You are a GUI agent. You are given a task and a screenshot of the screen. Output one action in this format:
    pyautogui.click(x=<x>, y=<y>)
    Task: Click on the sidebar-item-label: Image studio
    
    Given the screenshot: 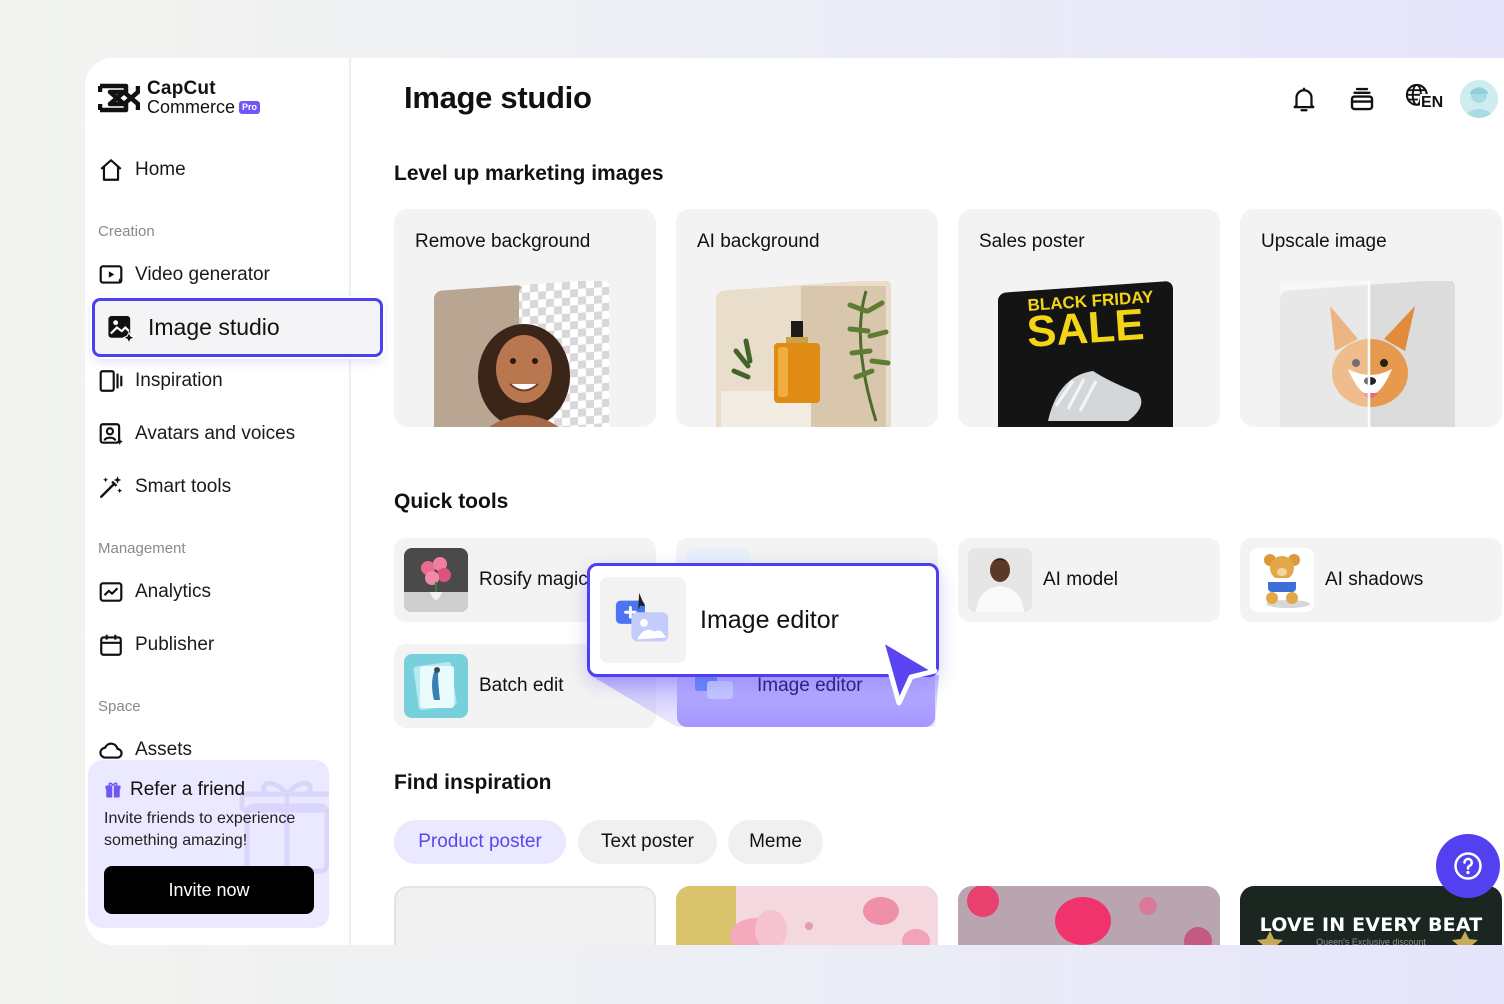 What is the action you would take?
    pyautogui.click(x=214, y=327)
    